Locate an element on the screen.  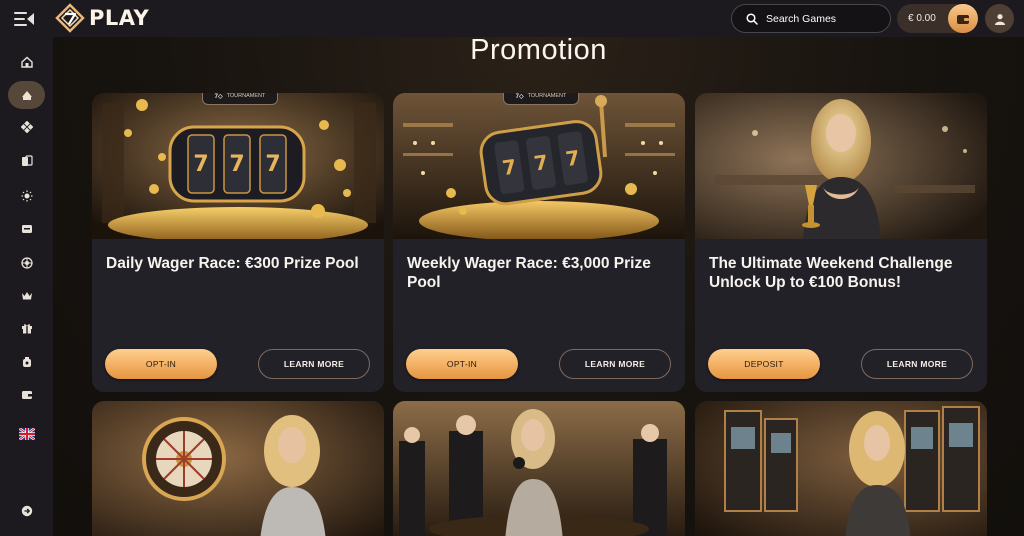
user-avatar-button is located at coordinates (999, 18).